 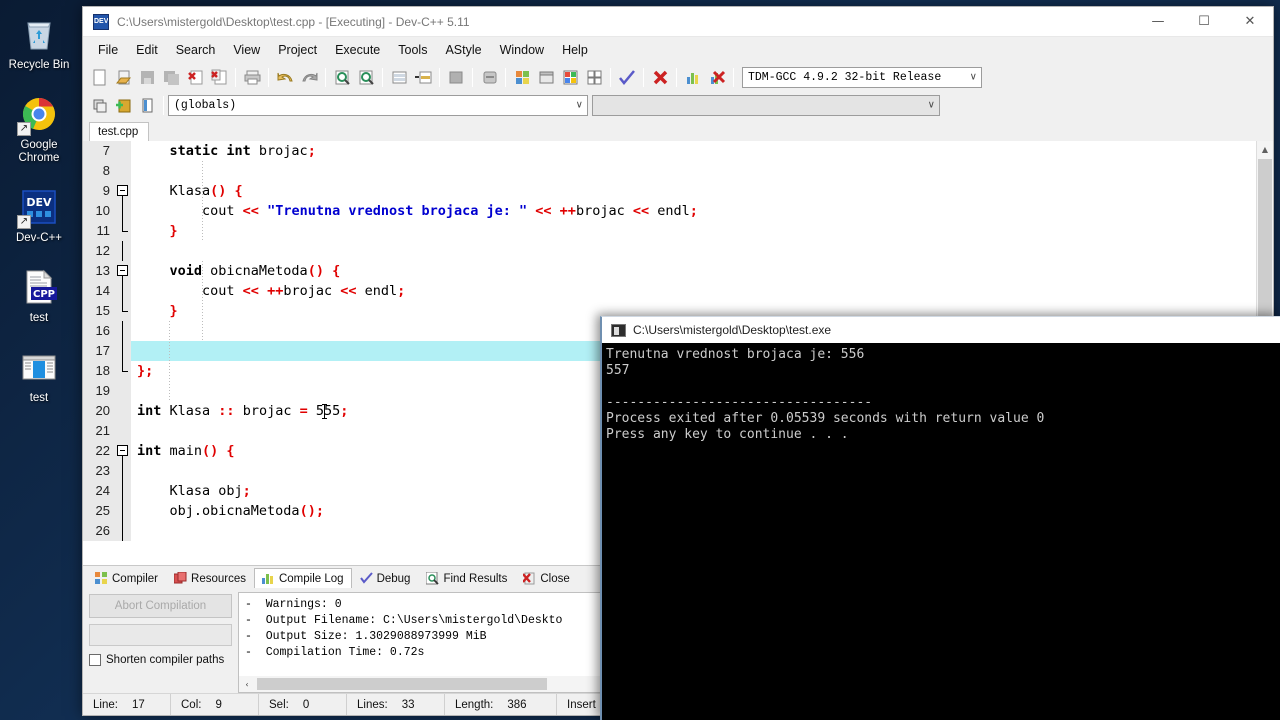 What do you see at coordinates (195, 77) in the screenshot?
I see `close-file-icon` at bounding box center [195, 77].